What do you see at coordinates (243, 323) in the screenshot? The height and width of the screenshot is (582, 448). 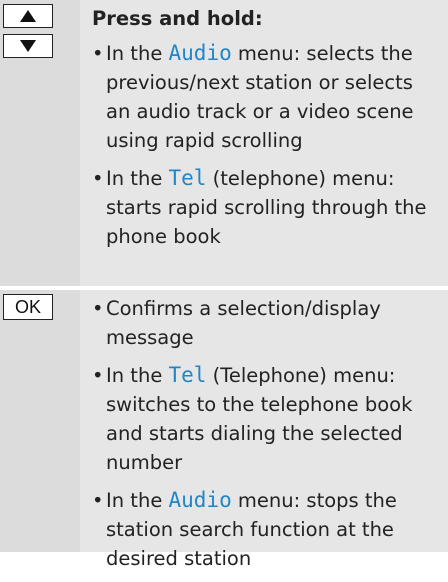 I see `bullet-text: Confirms a selection/display message` at bounding box center [243, 323].